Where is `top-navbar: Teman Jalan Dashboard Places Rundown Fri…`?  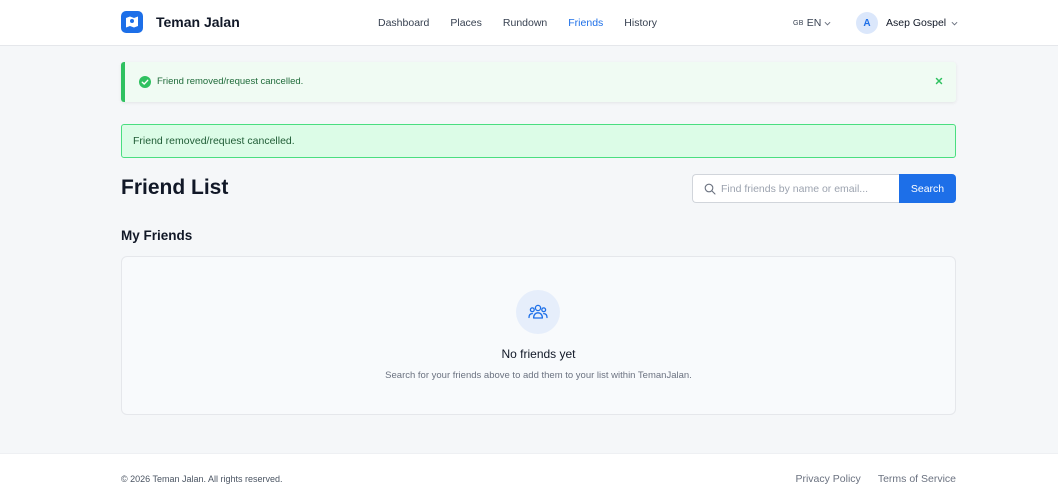
top-navbar: Teman Jalan Dashboard Places Rundown Fri… is located at coordinates (529, 23).